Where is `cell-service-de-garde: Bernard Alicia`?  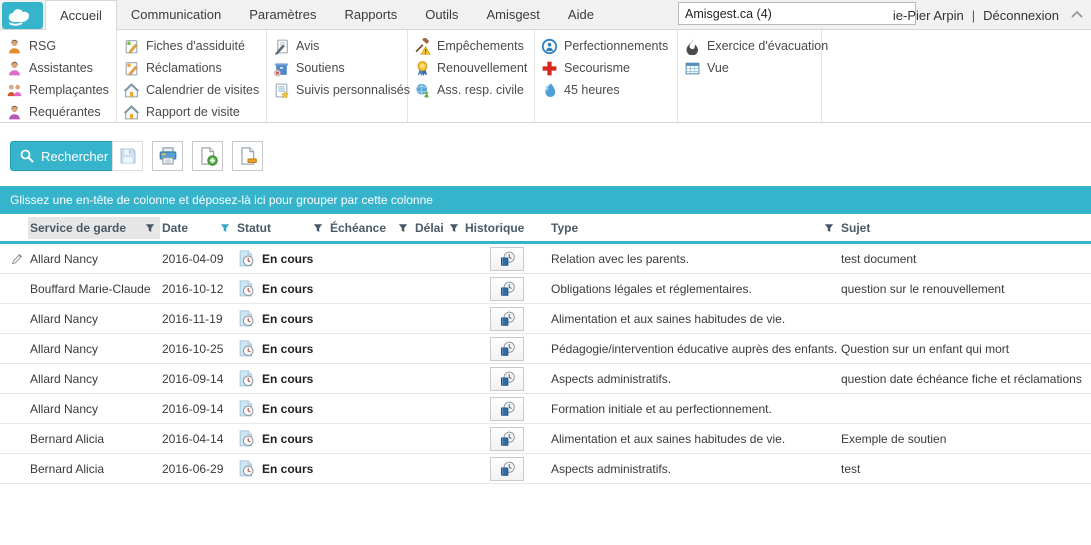
cell-service-de-garde: Bernard Alicia is located at coordinates (67, 468).